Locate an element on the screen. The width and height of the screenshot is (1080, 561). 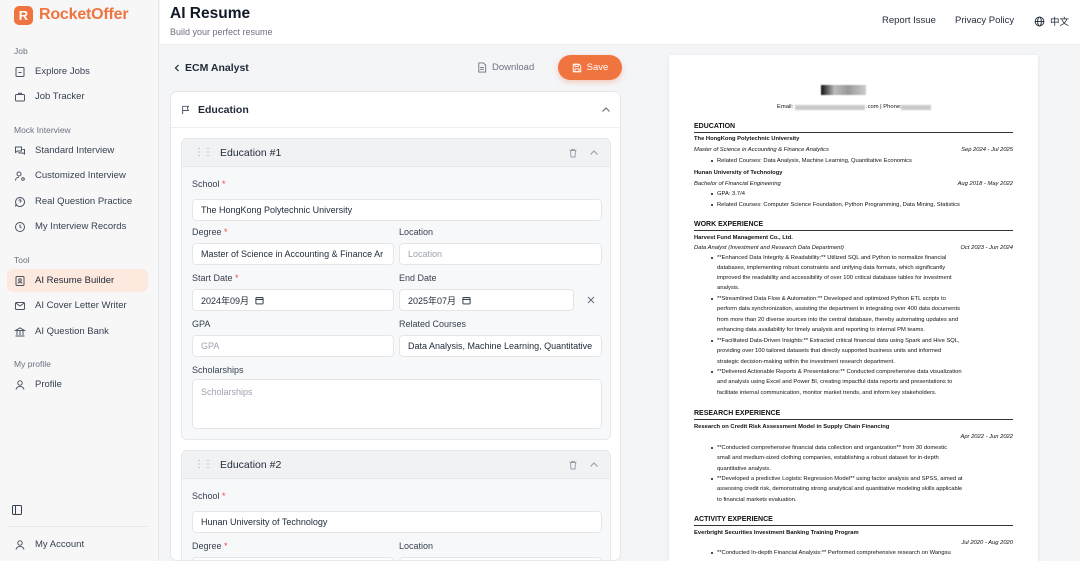
school-input: Hunan University of Technology is located at coordinates (397, 522).